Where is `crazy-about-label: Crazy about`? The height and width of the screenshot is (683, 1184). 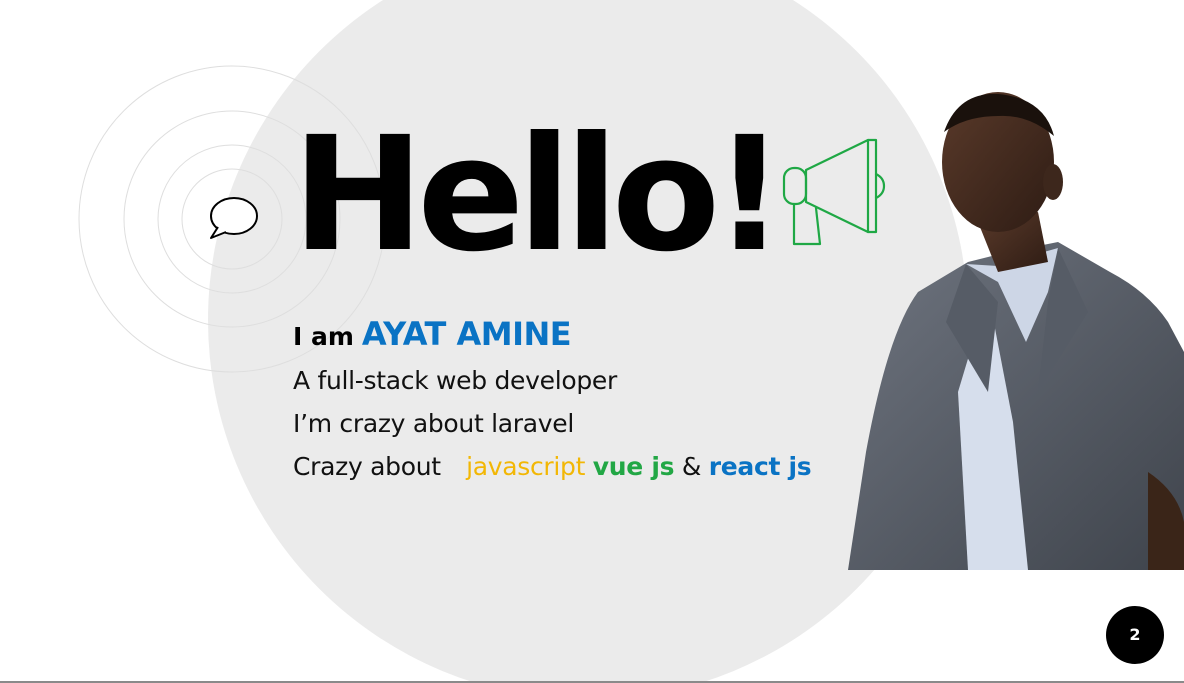
crazy-about-label: Crazy about is located at coordinates (367, 466).